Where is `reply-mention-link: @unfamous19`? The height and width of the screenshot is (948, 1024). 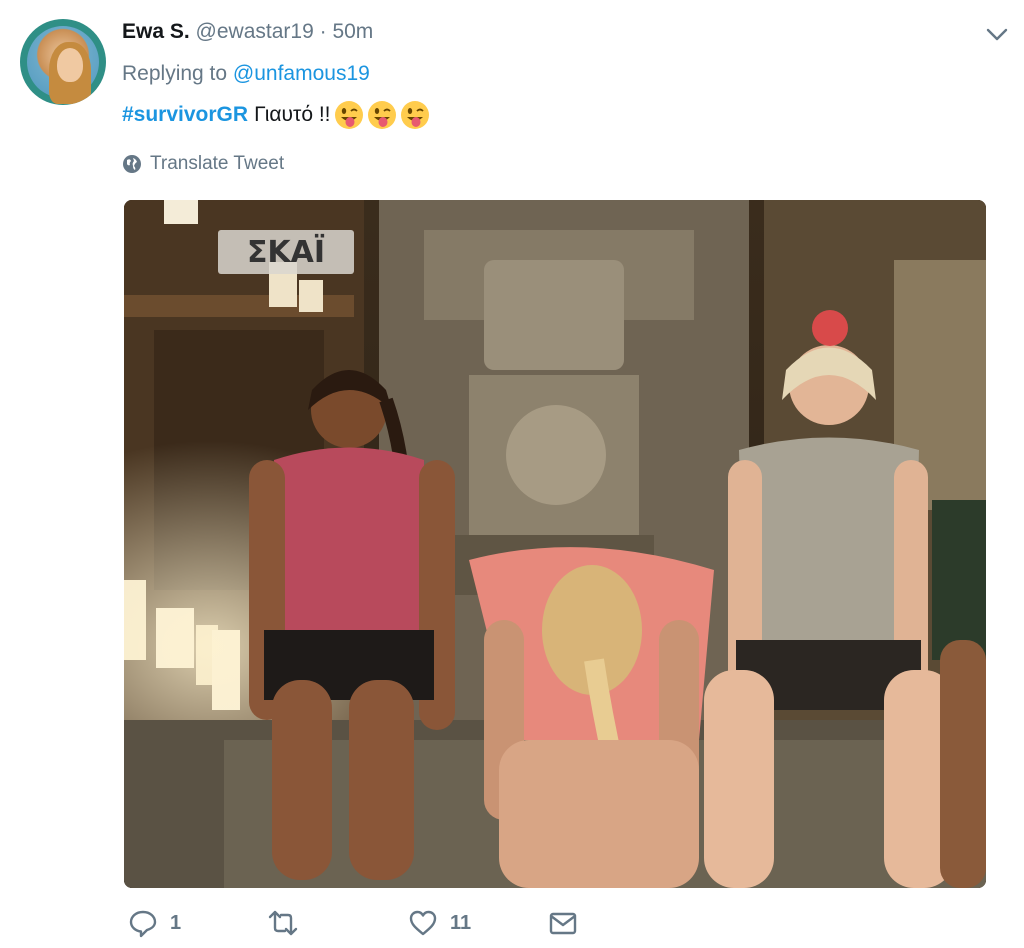 reply-mention-link: @unfamous19 is located at coordinates (301, 73).